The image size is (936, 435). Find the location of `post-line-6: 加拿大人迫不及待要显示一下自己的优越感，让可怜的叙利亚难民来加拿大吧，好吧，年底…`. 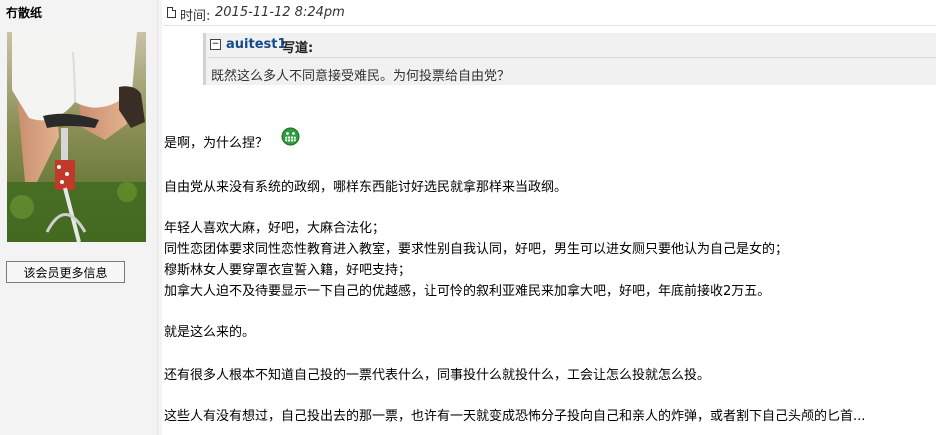

post-line-6: 加拿大人迫不及待要显示一下自己的优越感，让可怜的叙利亚难民来加拿大吧，好吧，年底… is located at coordinates (467, 291).